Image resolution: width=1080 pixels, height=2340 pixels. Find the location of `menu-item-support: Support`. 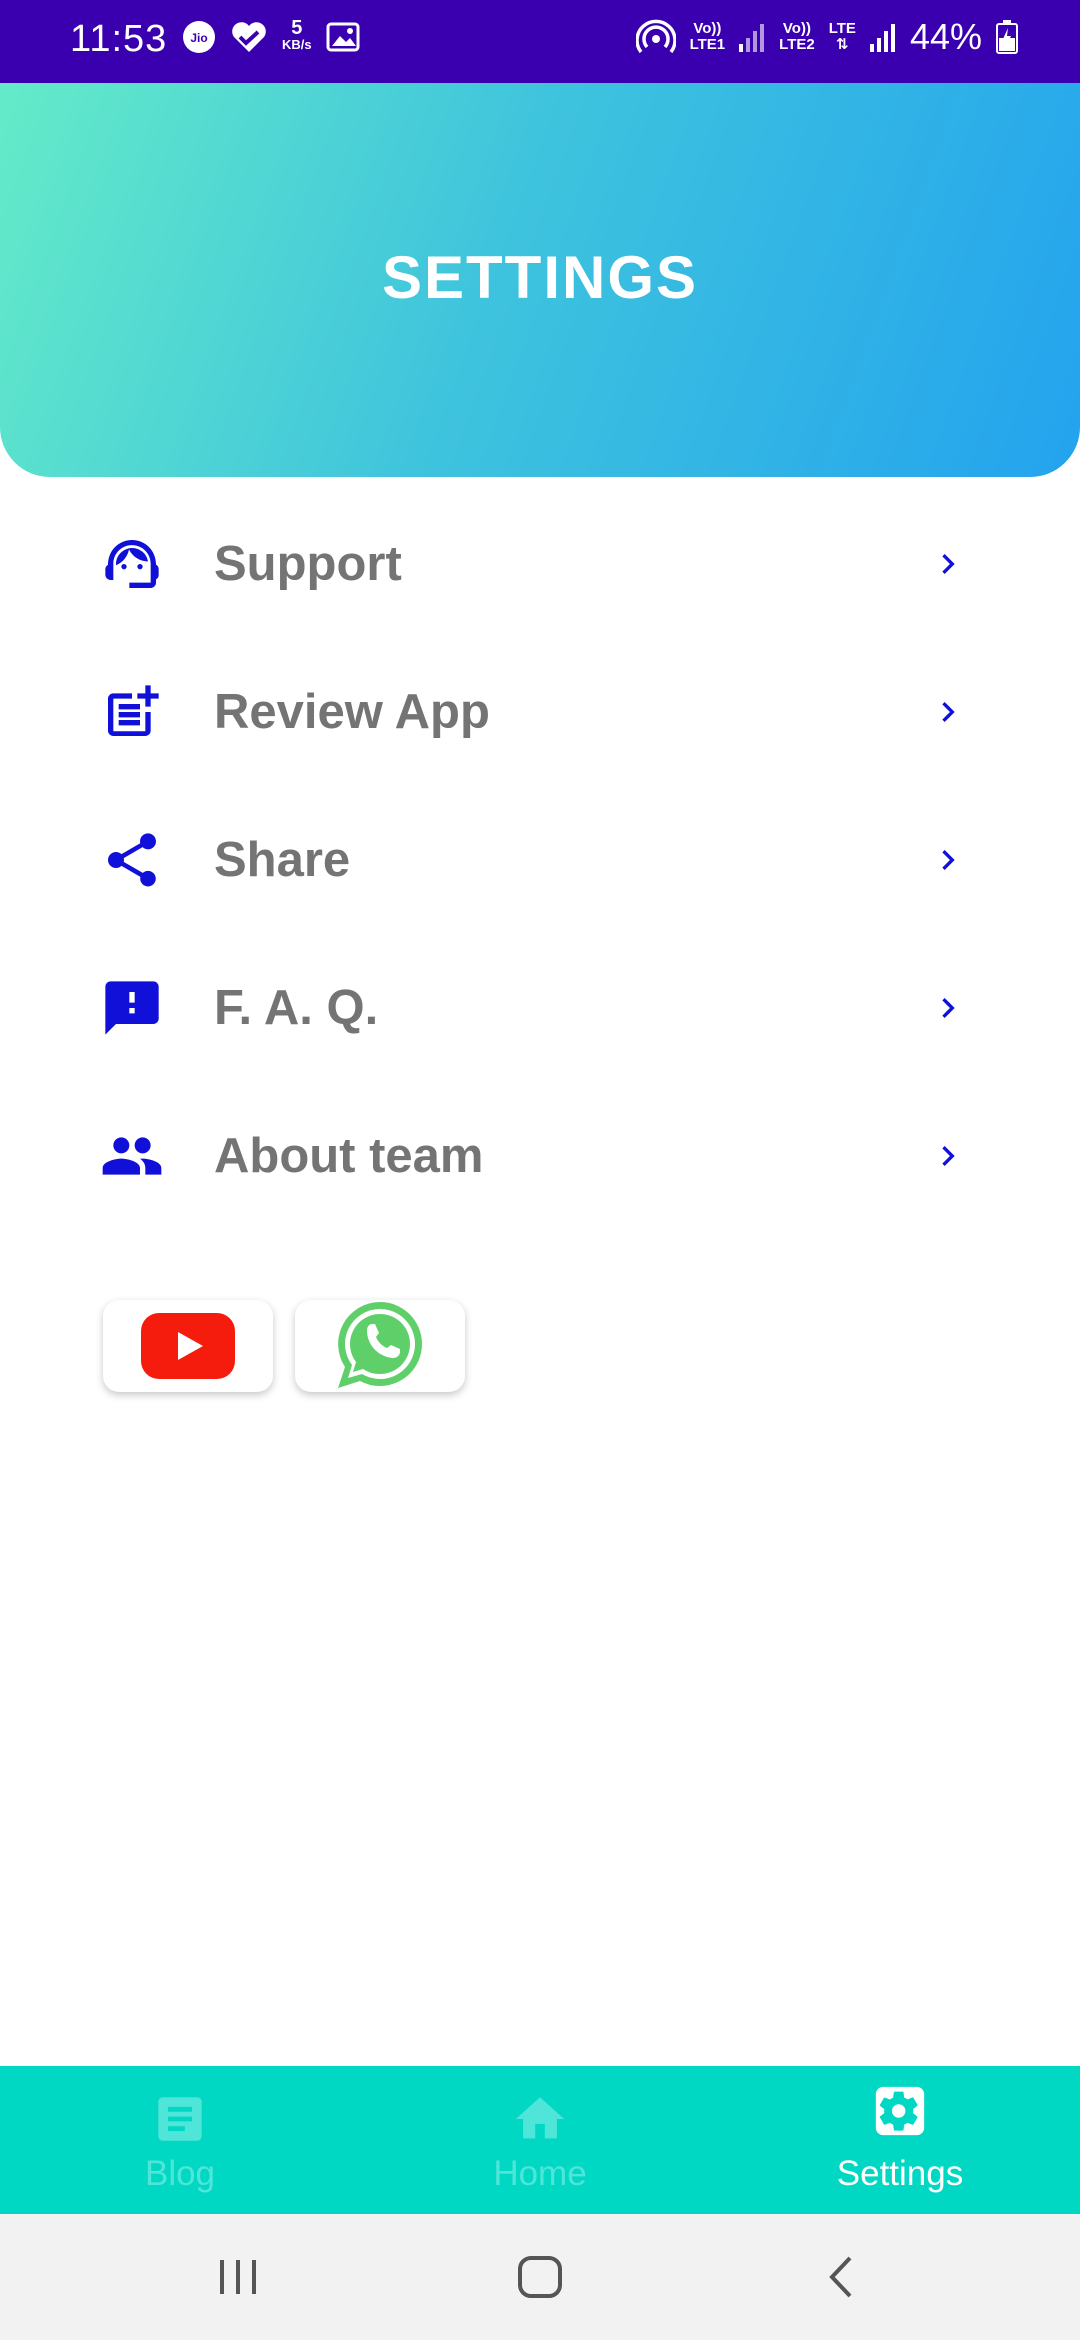

menu-item-support: Support is located at coordinates (540, 564).